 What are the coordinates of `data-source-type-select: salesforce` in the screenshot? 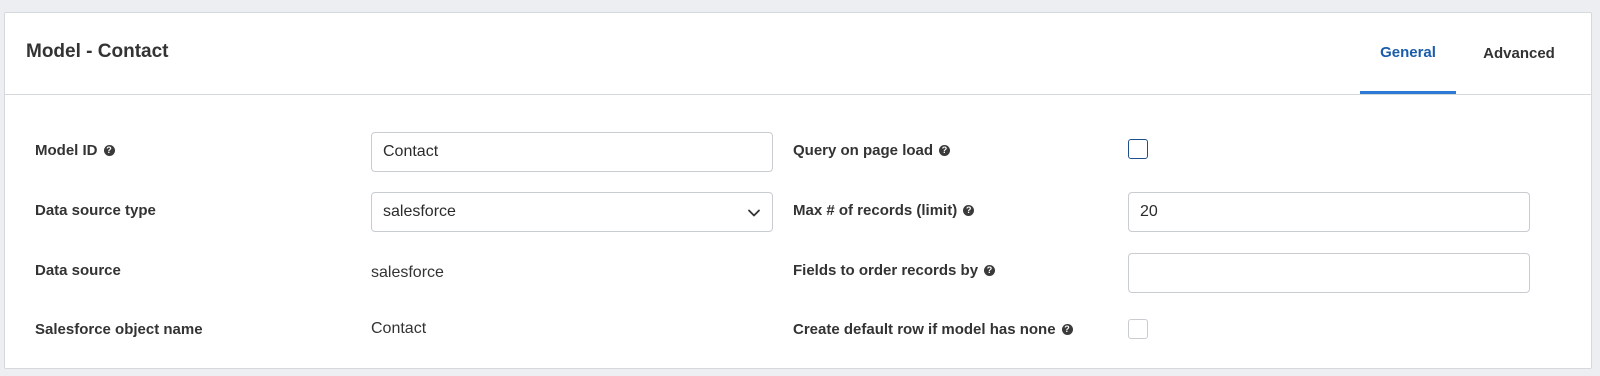 It's located at (572, 212).